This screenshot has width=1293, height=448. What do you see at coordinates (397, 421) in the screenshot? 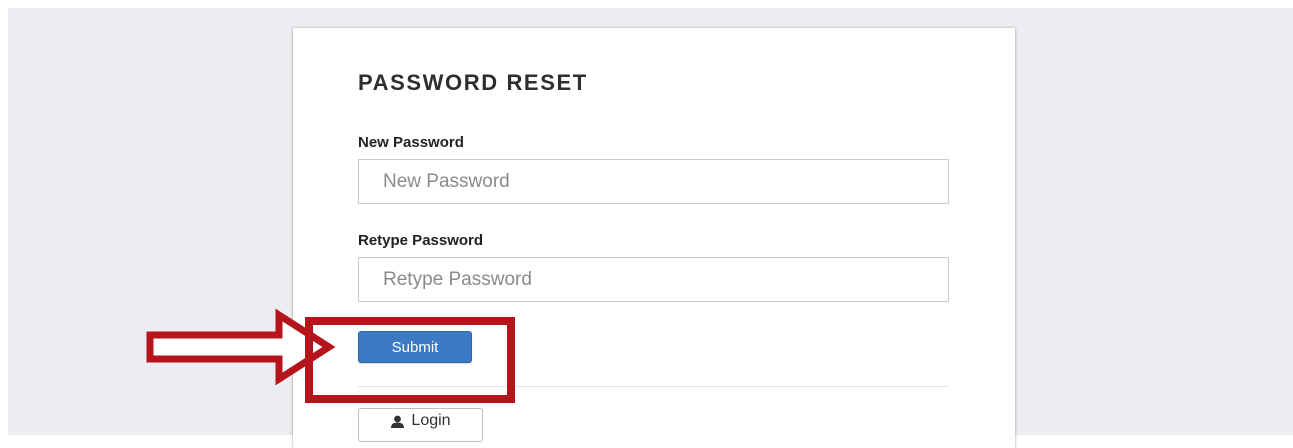
I see `user-icon` at bounding box center [397, 421].